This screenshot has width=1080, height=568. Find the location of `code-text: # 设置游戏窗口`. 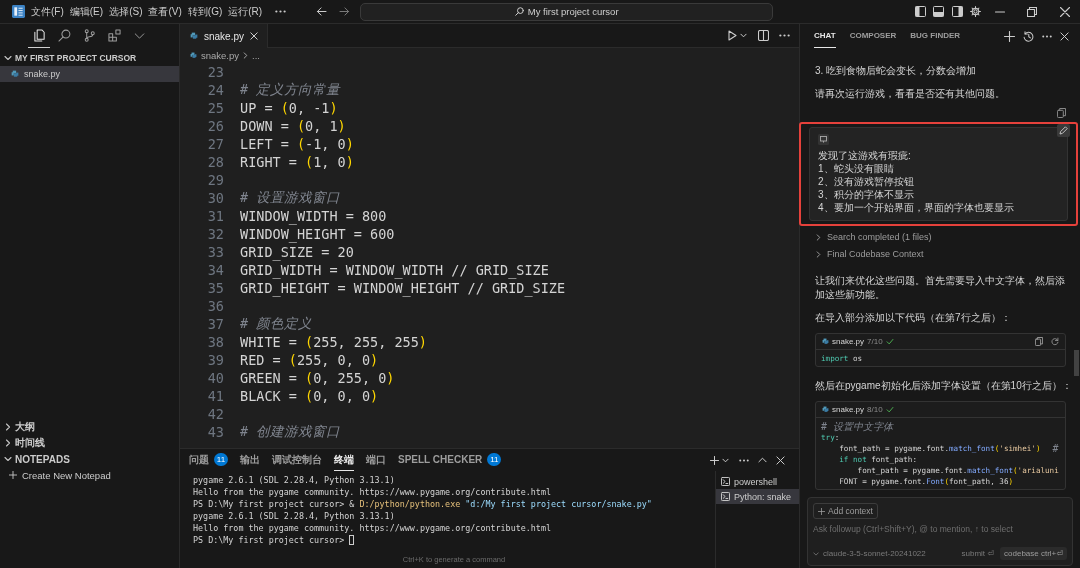

code-text: # 设置游戏窗口 is located at coordinates (290, 198).